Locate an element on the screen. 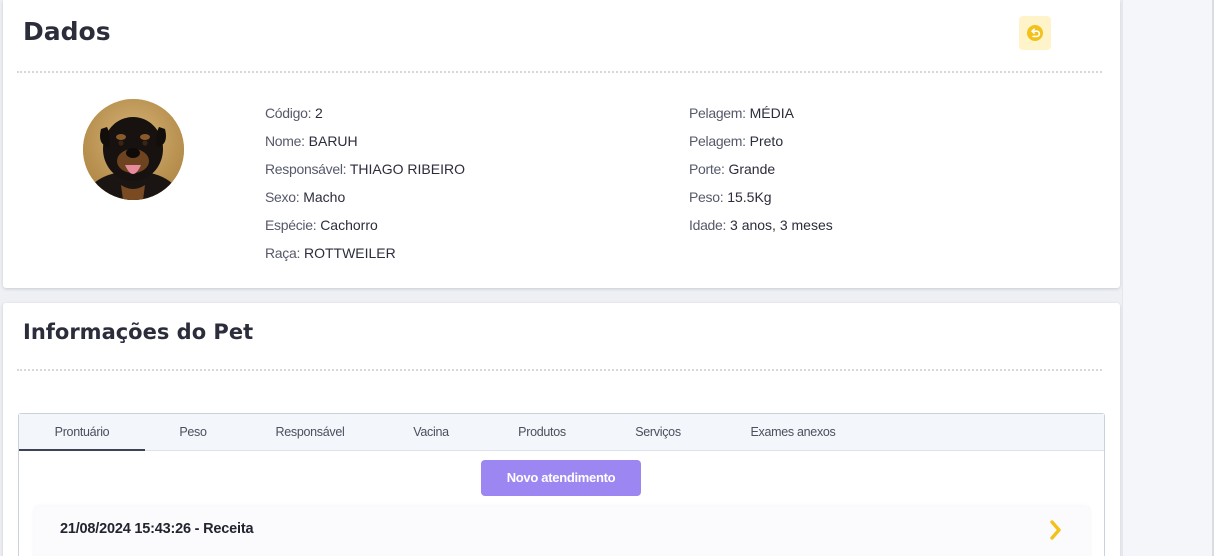  field-porte: Porte: Grande is located at coordinates (732, 169).